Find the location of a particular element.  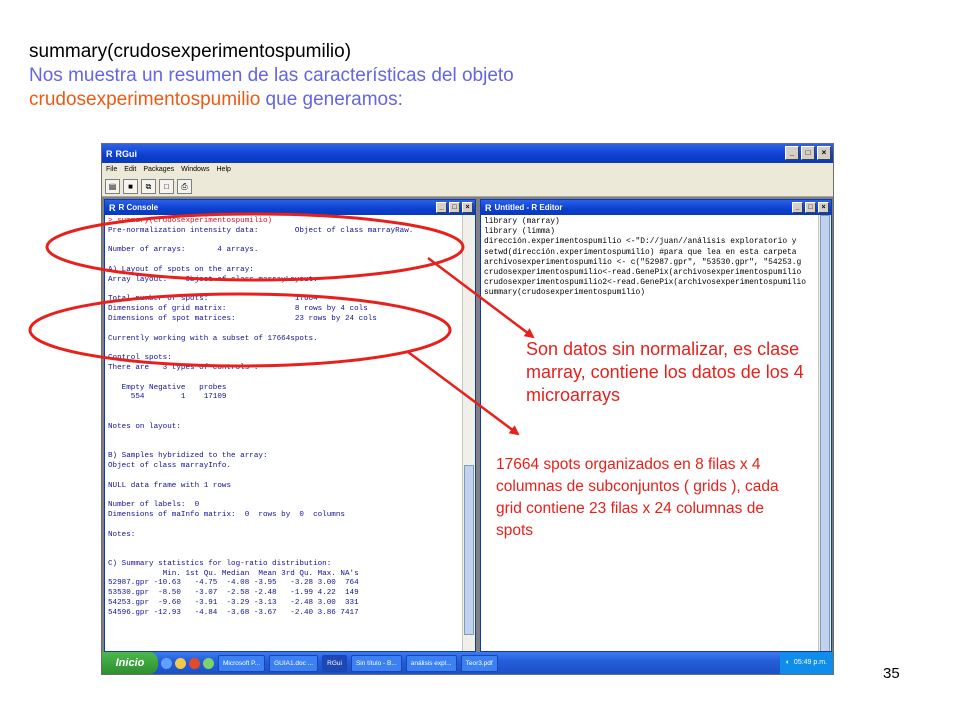

heading-object-name: crudosexperimentospumilio is located at coordinates (145, 99).